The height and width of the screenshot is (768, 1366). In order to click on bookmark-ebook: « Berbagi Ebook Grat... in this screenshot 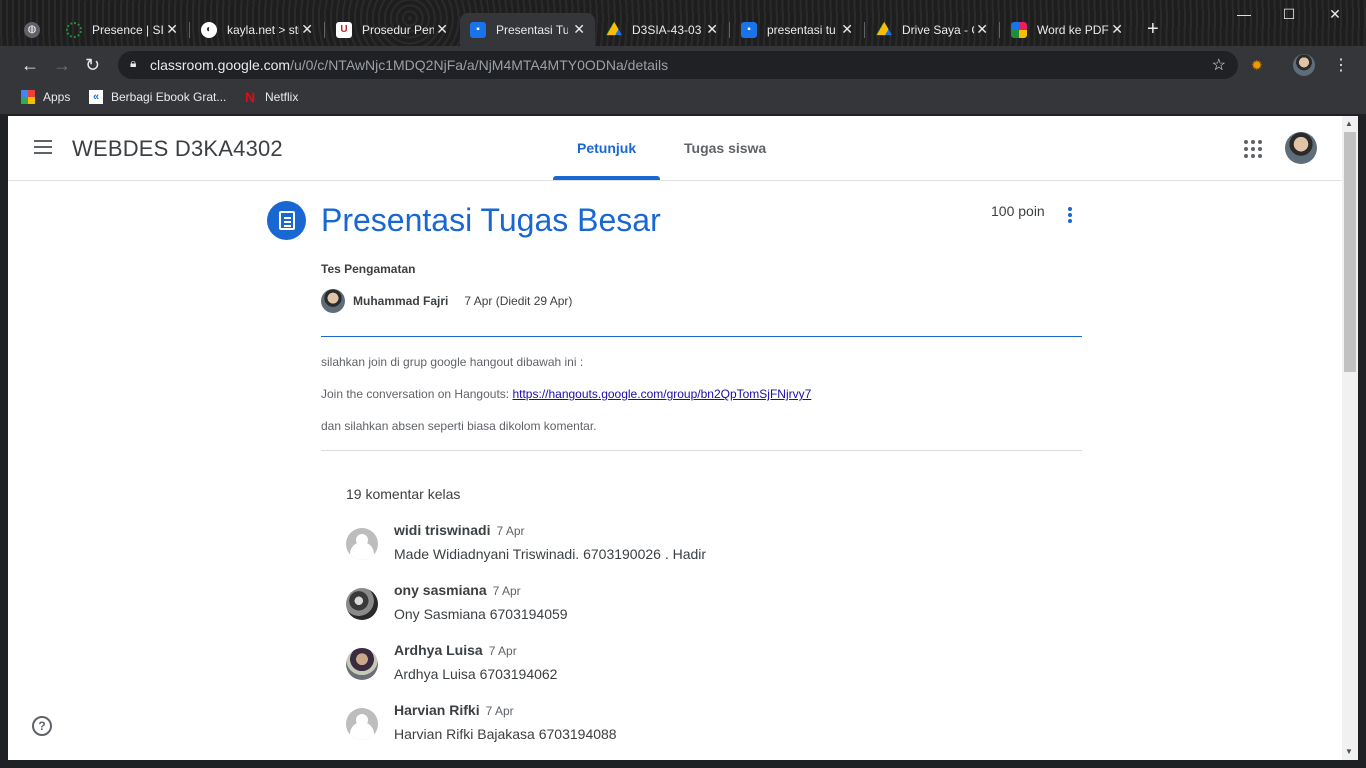, I will do `click(157, 97)`.